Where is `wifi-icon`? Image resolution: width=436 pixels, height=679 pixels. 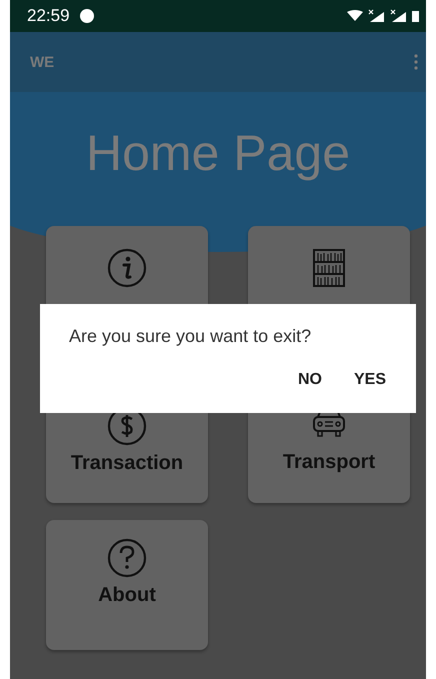
wifi-icon is located at coordinates (355, 15).